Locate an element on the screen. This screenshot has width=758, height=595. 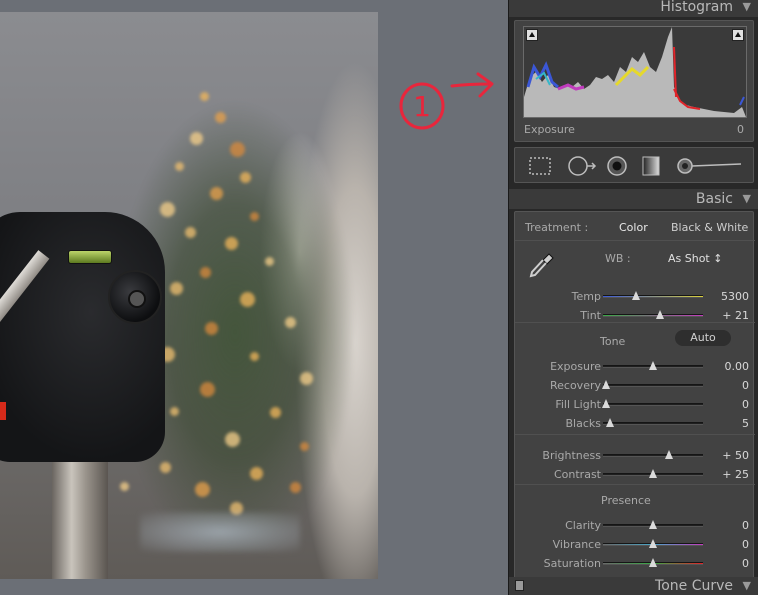
annotation-number: 1 is located at coordinates (422, 106).